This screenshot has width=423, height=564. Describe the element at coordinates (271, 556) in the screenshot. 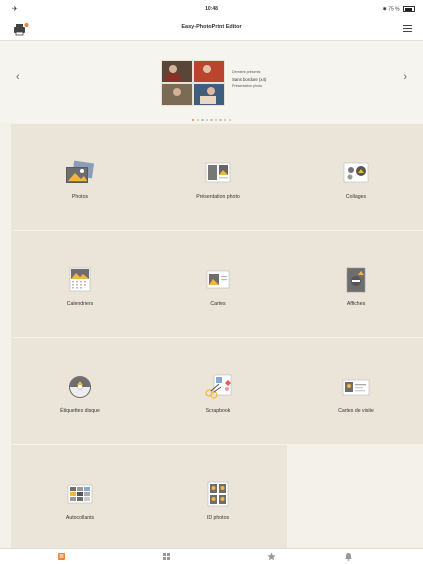

I see `favorites-tab-icon` at that location.